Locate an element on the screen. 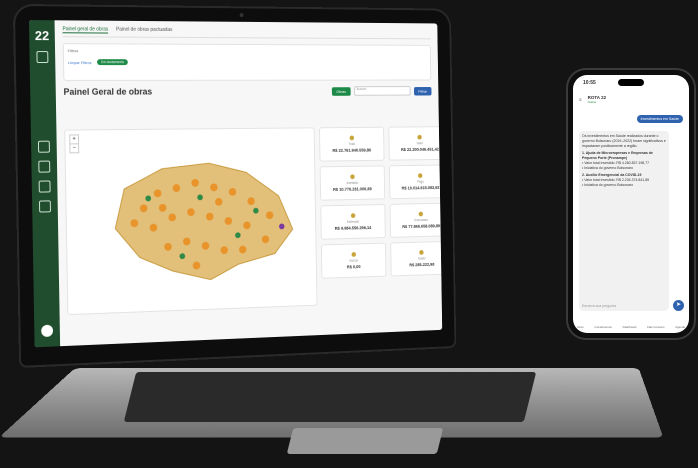 The width and height of the screenshot is (698, 468). nav-item-agenda: Agenda is located at coordinates (680, 327).